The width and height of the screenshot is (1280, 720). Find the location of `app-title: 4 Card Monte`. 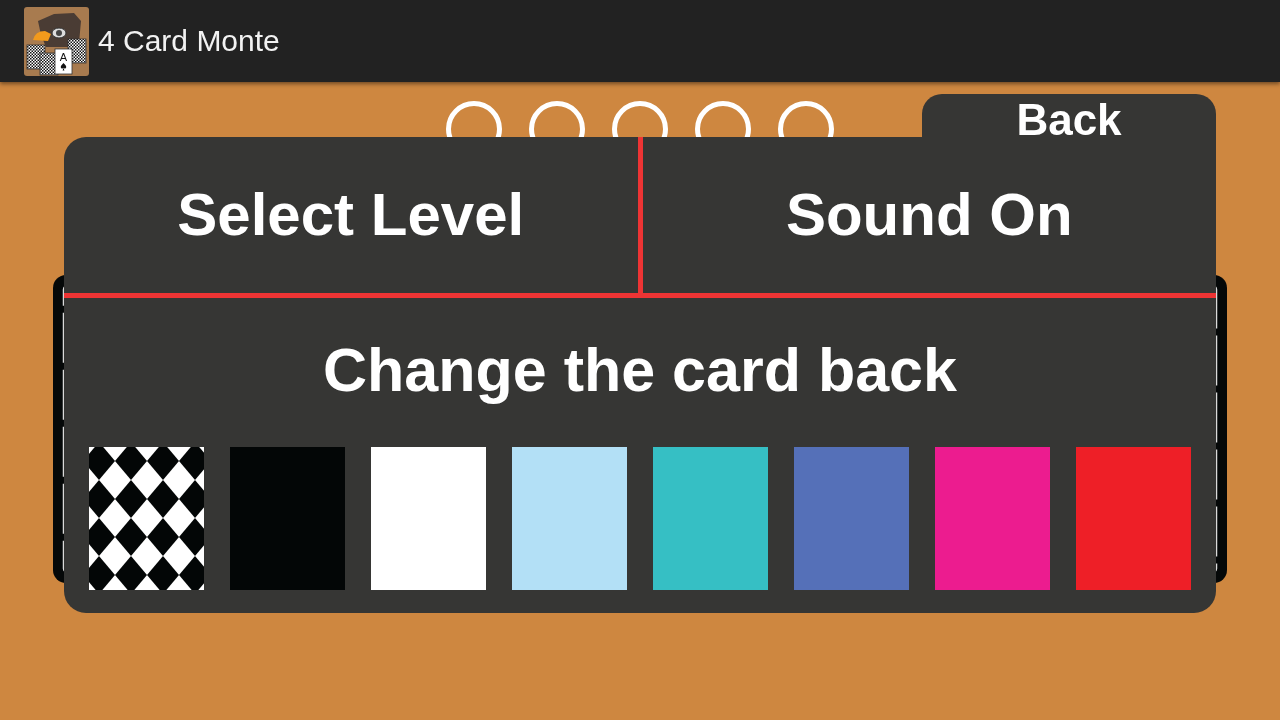

app-title: 4 Card Monte is located at coordinates (189, 41).